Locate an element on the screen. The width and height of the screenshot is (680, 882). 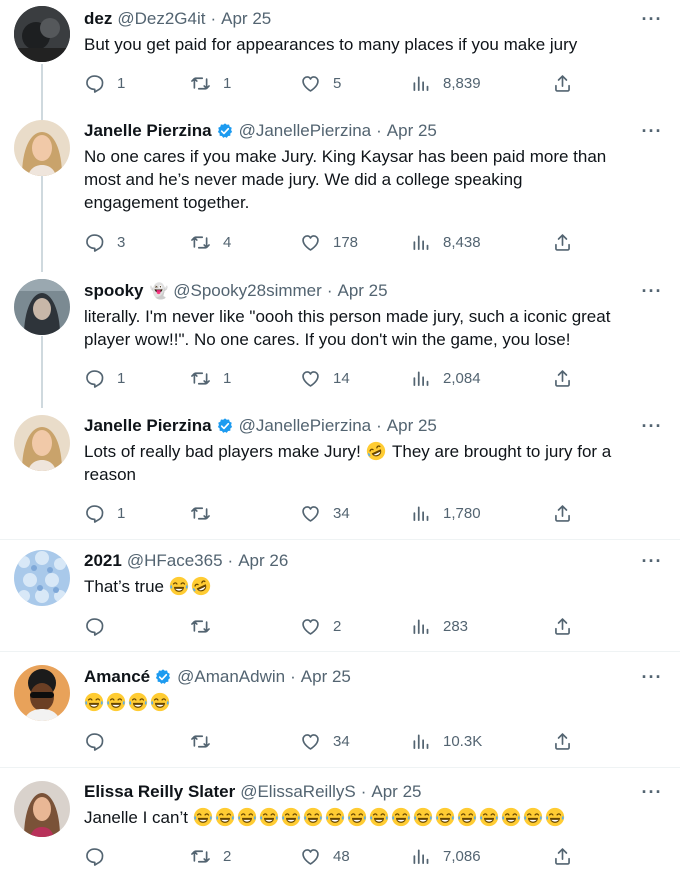
like-button: 5 is located at coordinates (320, 83).